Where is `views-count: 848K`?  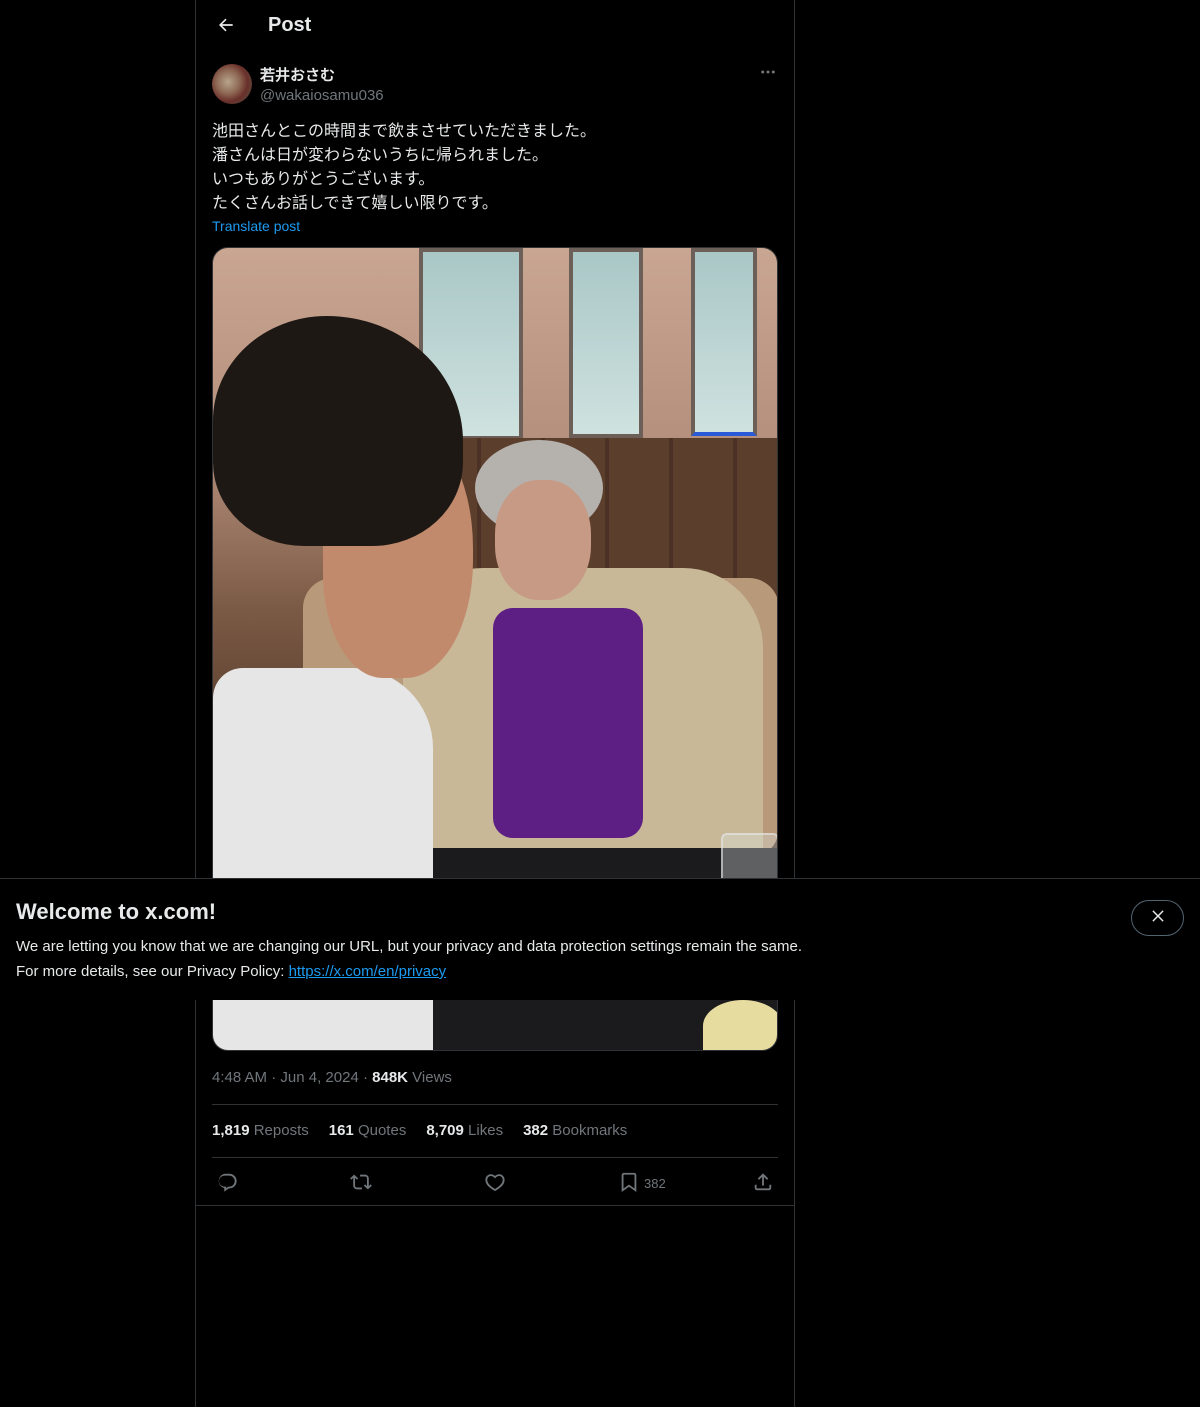
views-count: 848K is located at coordinates (390, 1077).